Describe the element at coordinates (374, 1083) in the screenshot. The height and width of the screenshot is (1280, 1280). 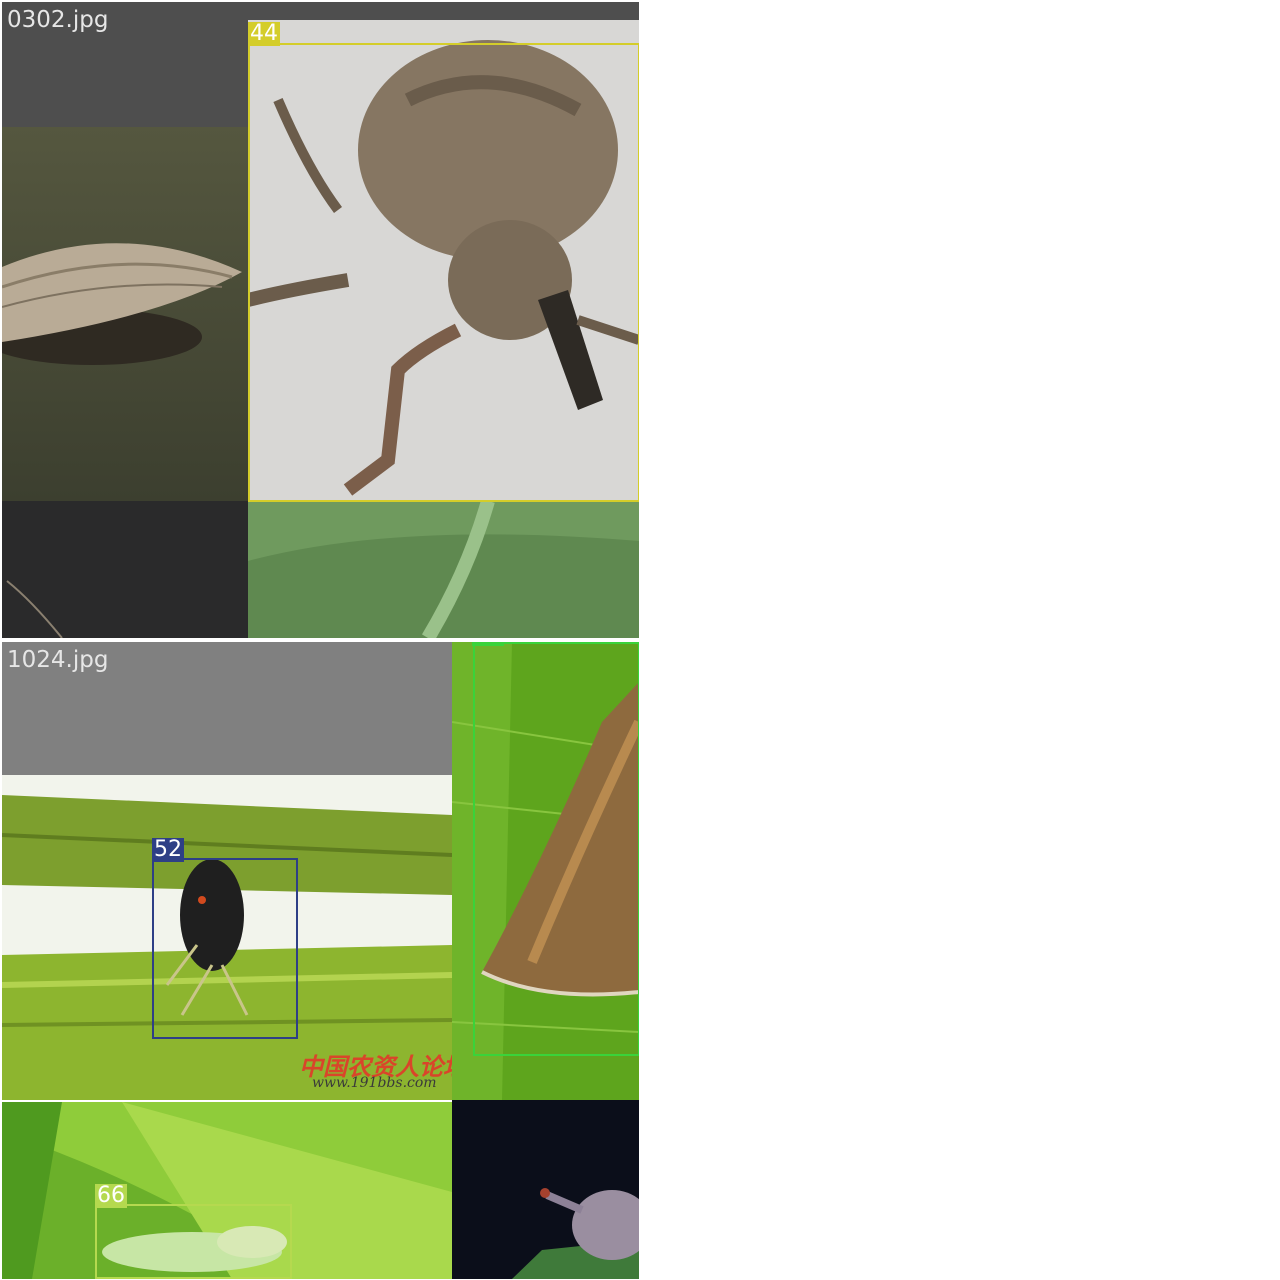
I see `watermark-url: www.191bbs.com` at that location.